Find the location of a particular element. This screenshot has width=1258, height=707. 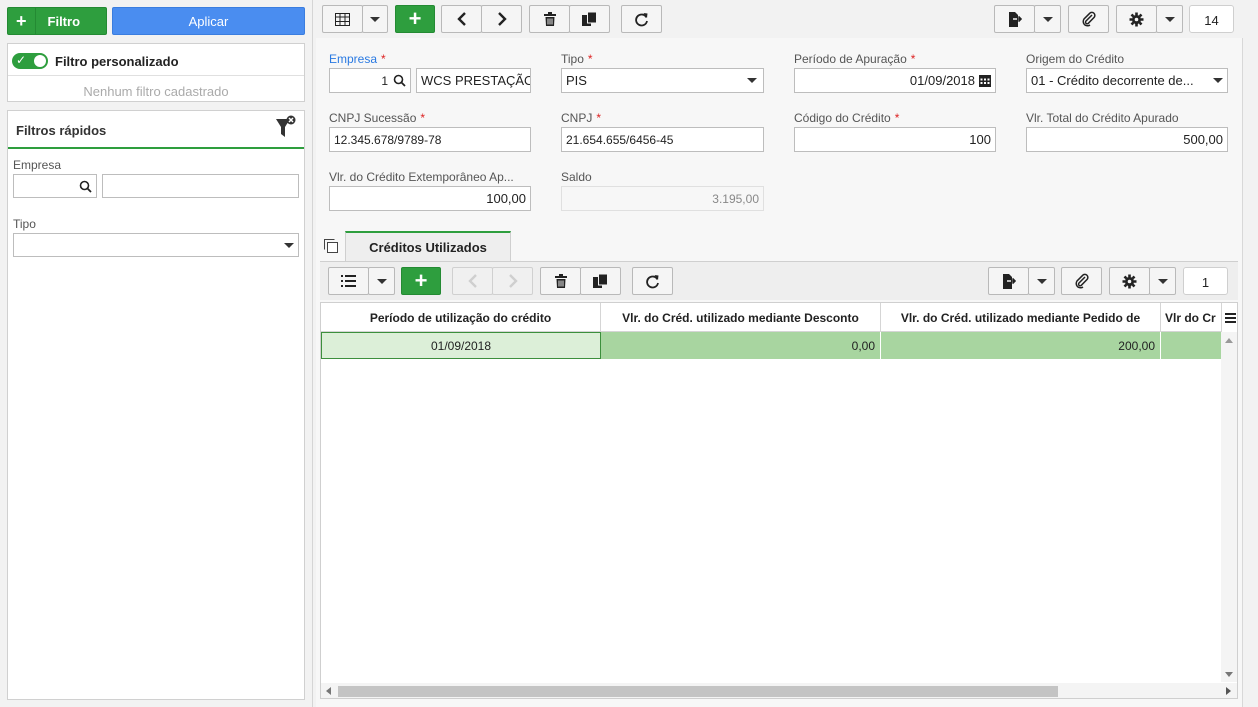

filter-button-label: Filtro is located at coordinates (64, 21).